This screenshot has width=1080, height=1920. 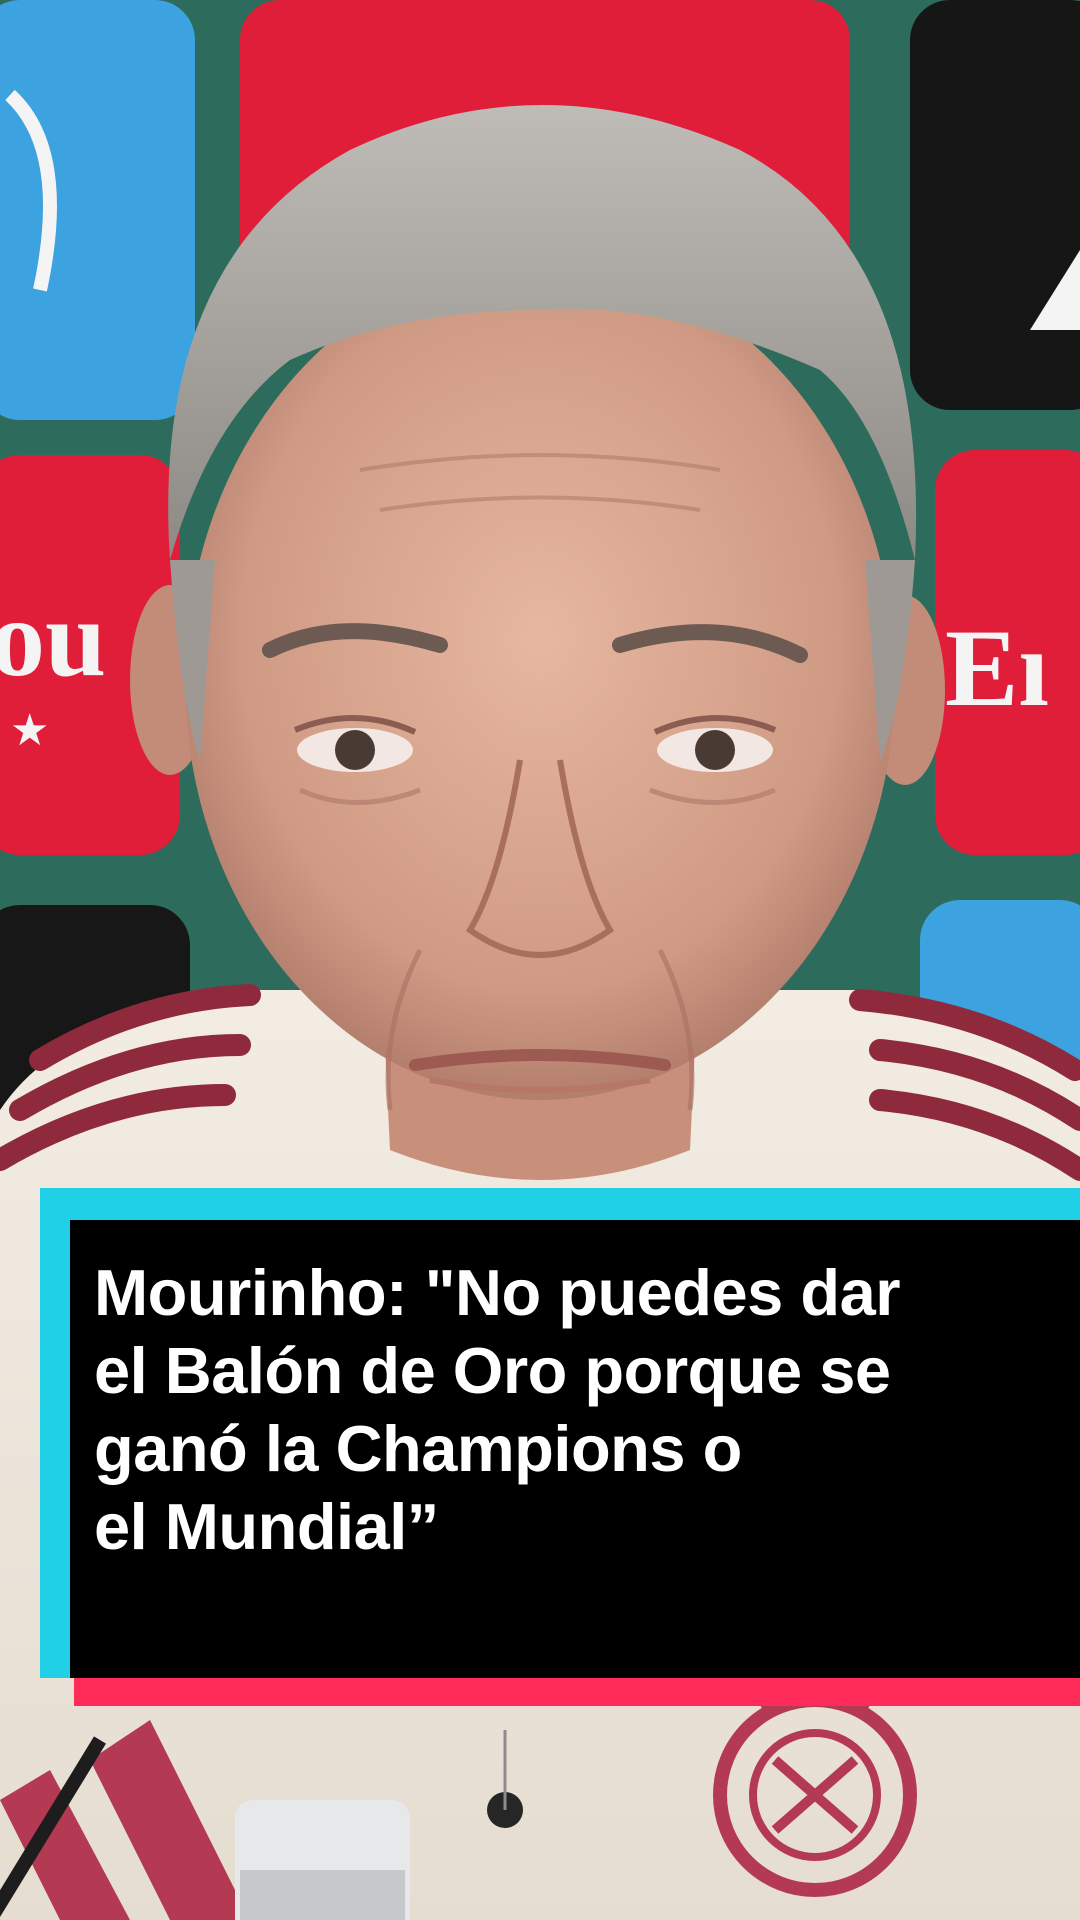 What do you see at coordinates (29, 730) in the screenshot?
I see `sponsor-star-icon: ★` at bounding box center [29, 730].